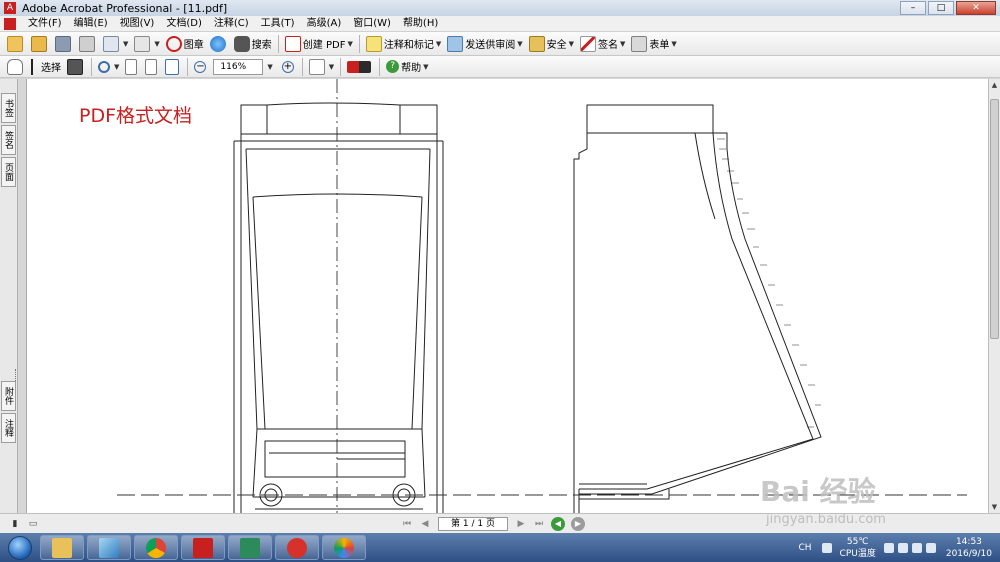  I want to click on select-tool-button: 选择, so click(46, 67).